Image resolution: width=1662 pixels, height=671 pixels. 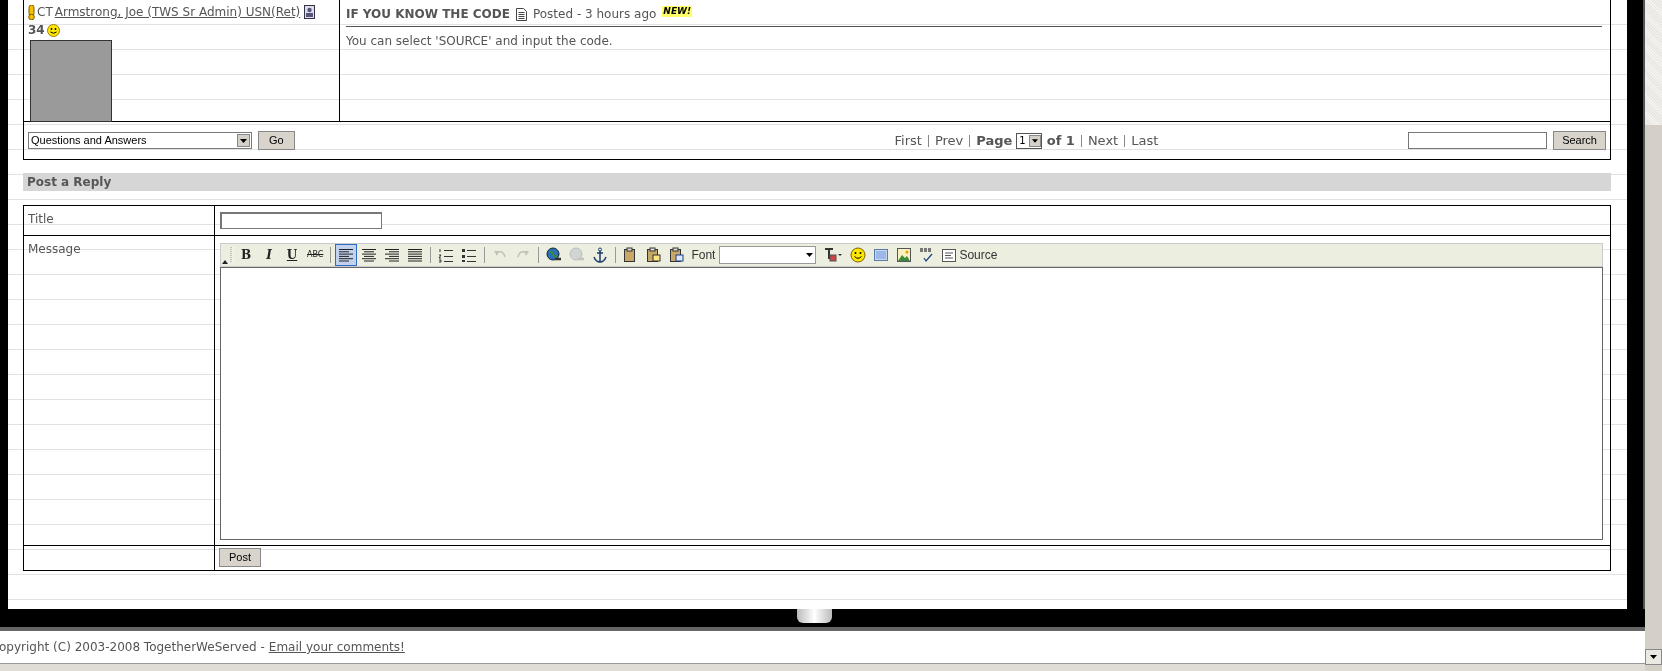 I want to click on justify-icon, so click(x=415, y=255).